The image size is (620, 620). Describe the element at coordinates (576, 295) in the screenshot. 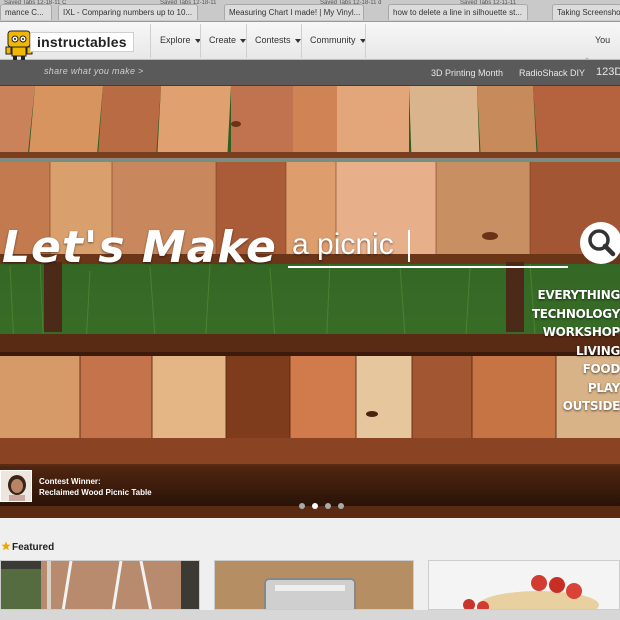

I see `category-everything: EVERYTHING` at that location.